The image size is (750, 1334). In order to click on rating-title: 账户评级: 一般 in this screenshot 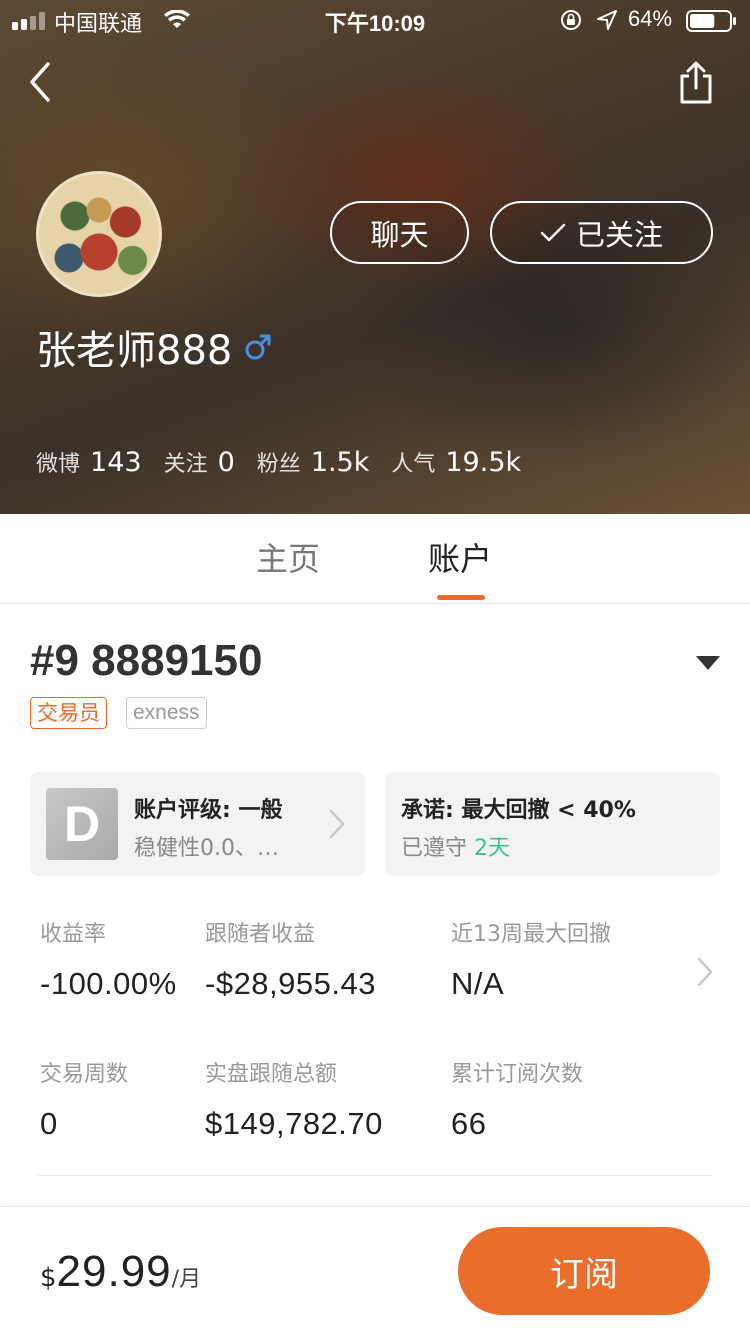, I will do `click(208, 810)`.